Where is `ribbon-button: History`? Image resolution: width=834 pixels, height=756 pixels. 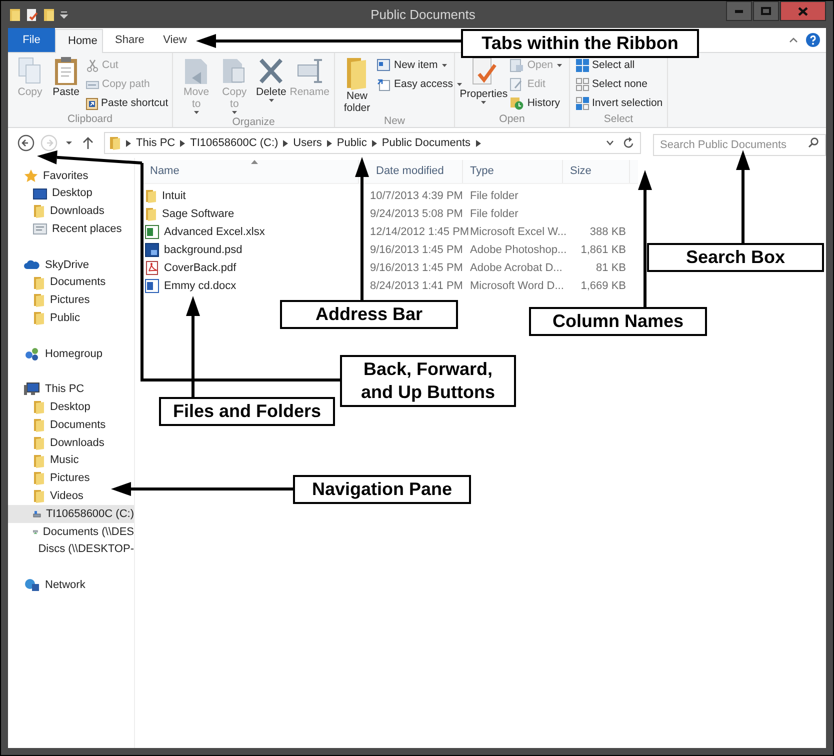 ribbon-button: History is located at coordinates (536, 103).